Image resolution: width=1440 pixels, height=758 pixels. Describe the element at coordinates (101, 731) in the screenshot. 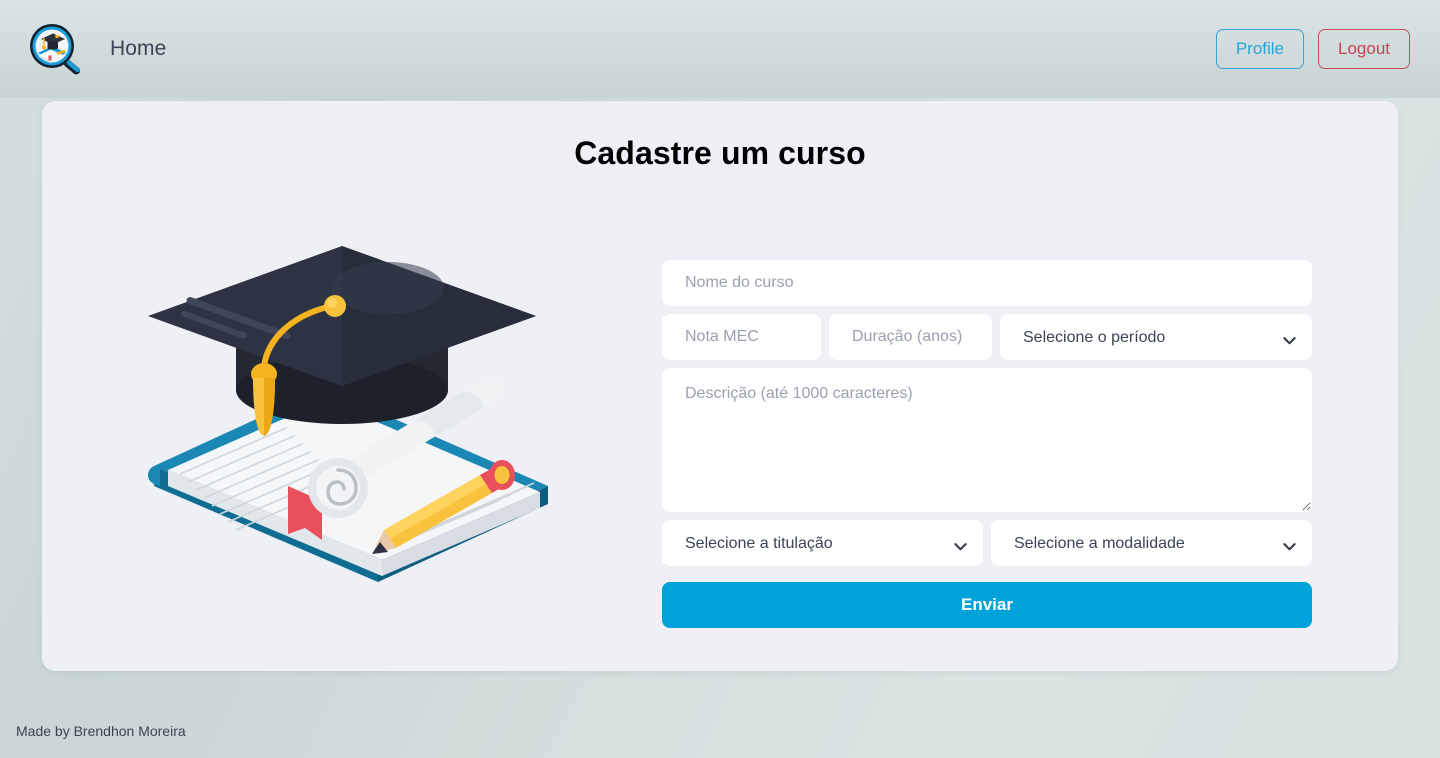

I see `footer-credit: Made by Brendhon Moreira` at that location.